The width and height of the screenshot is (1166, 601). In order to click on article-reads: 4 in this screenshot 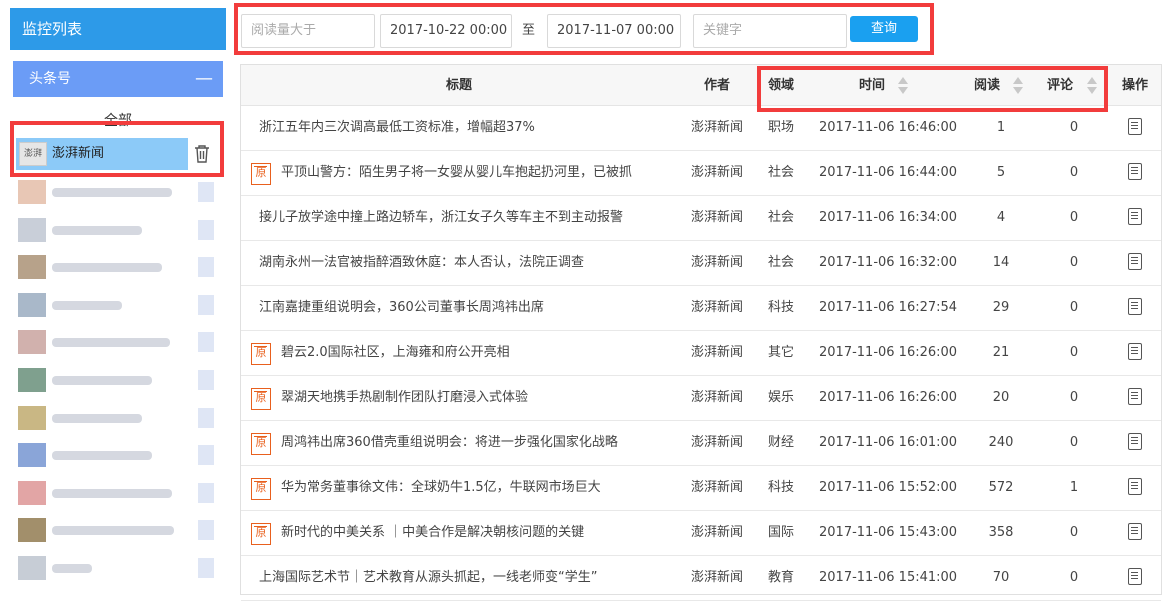, I will do `click(1001, 217)`.